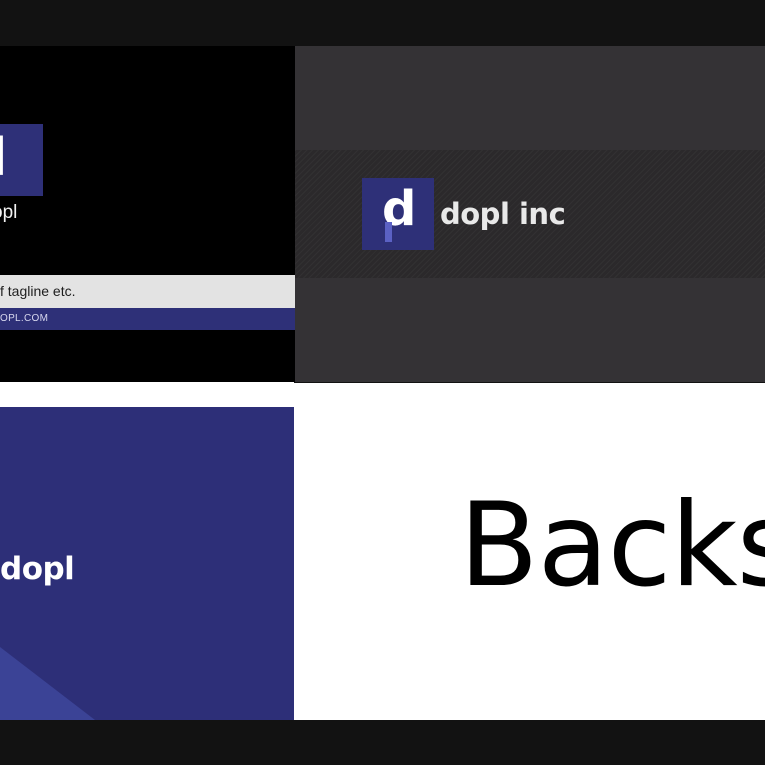  What do you see at coordinates (612, 545) in the screenshot?
I see `section-heading: Backs` at bounding box center [612, 545].